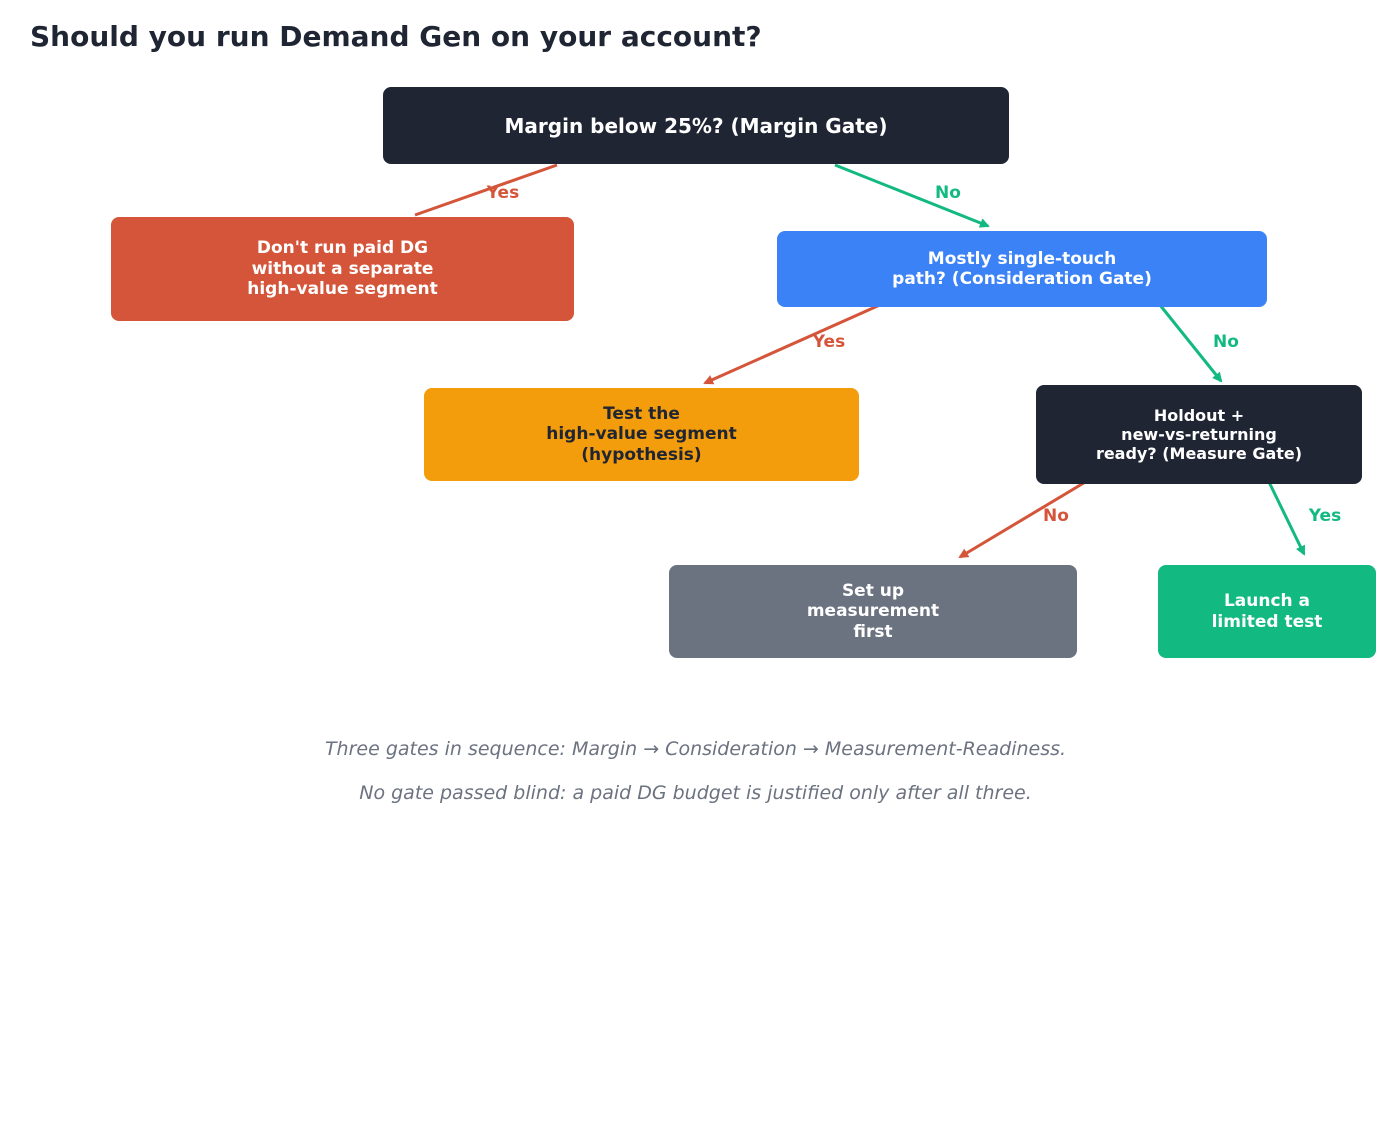  What do you see at coordinates (793, 343) in the screenshot?
I see `edge-consideration-yes` at bounding box center [793, 343].